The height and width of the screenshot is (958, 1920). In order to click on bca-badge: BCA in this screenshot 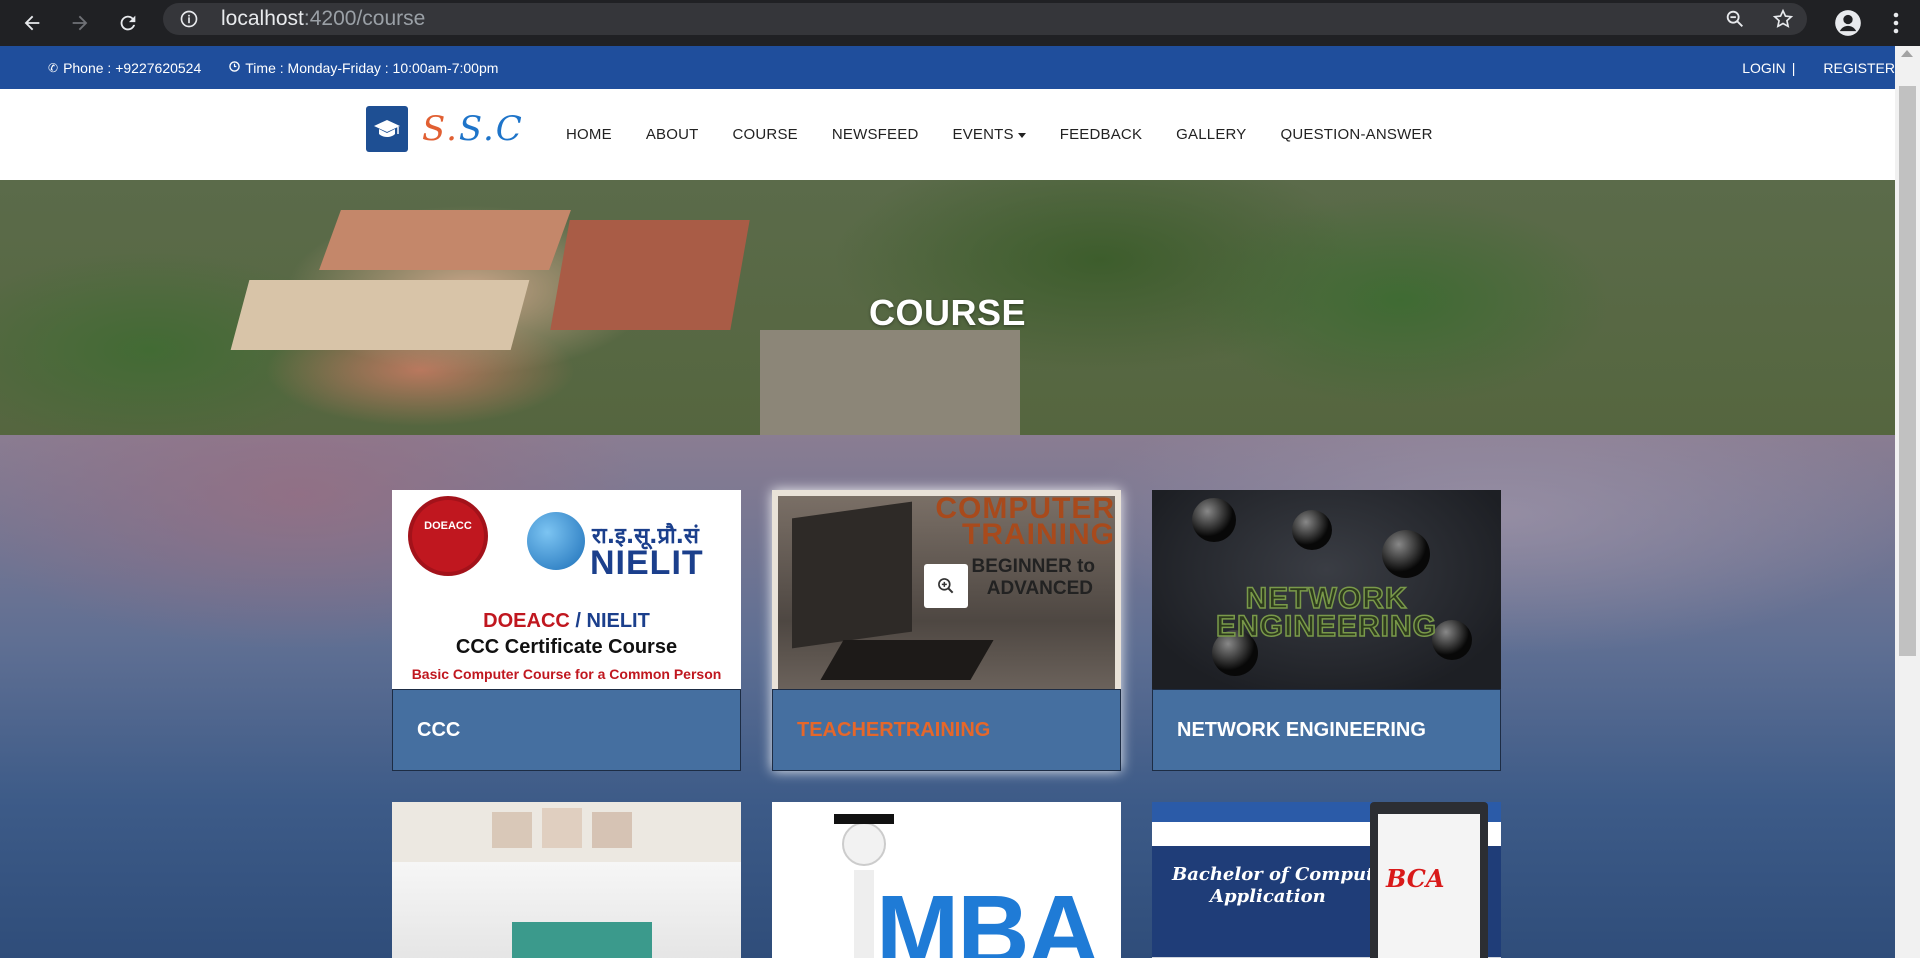, I will do `click(1415, 878)`.